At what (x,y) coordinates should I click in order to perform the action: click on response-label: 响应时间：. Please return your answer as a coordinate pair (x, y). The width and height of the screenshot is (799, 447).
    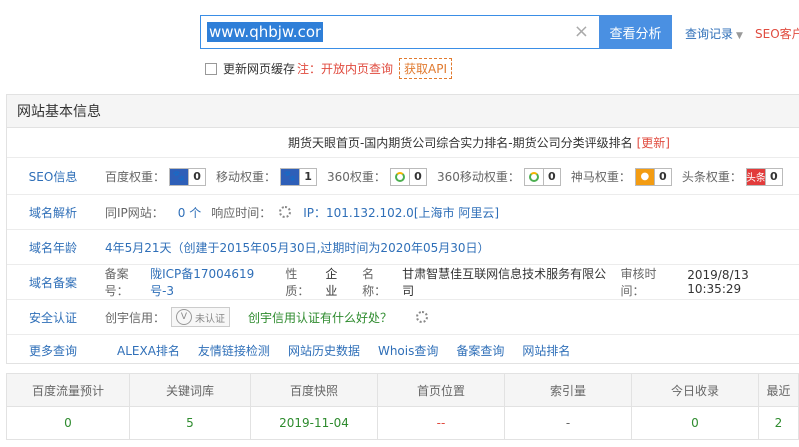
    Looking at the image, I should click on (241, 212).